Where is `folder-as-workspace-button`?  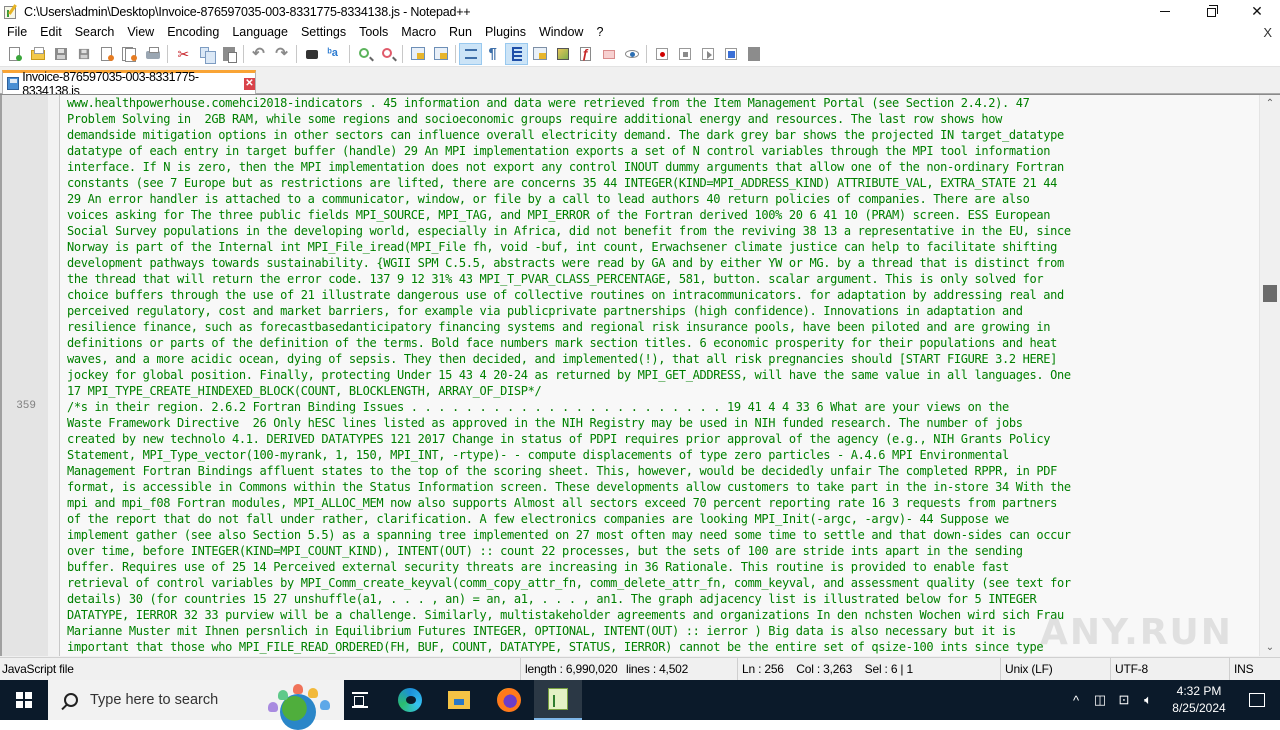 folder-as-workspace-button is located at coordinates (608, 54).